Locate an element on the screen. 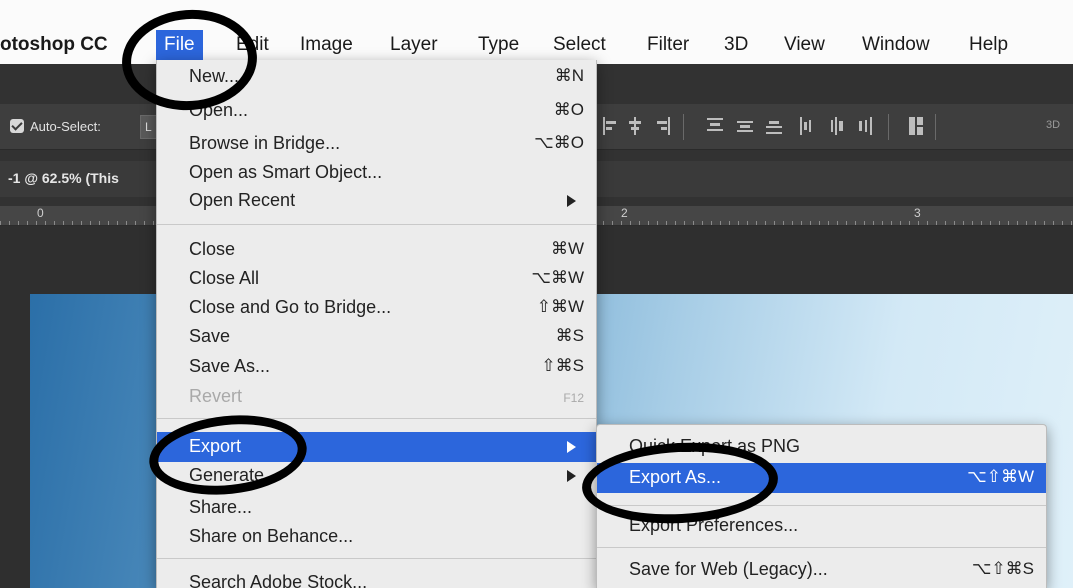  menu-window: Window is located at coordinates (896, 45).